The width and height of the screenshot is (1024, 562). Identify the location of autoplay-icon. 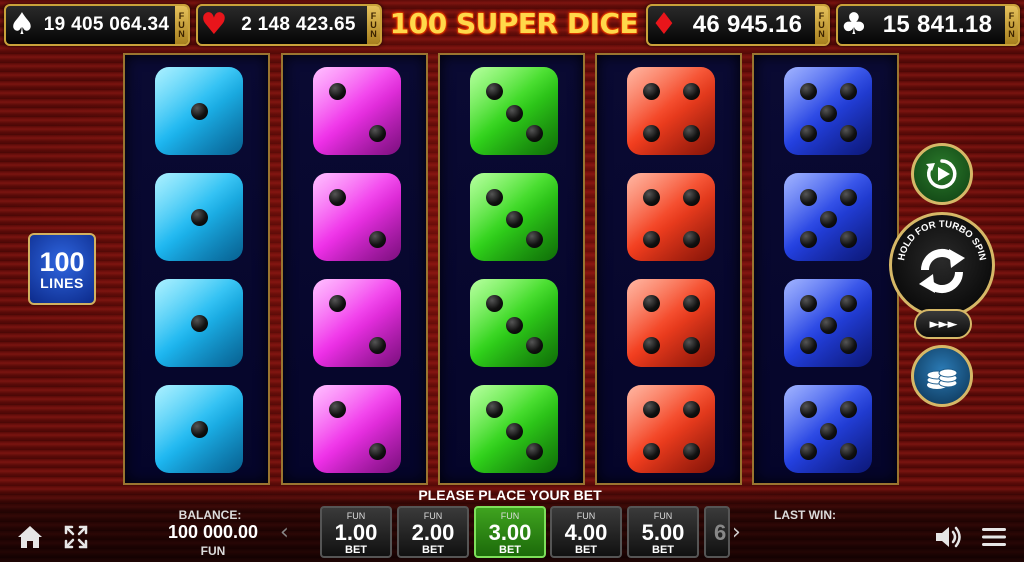
(941, 174).